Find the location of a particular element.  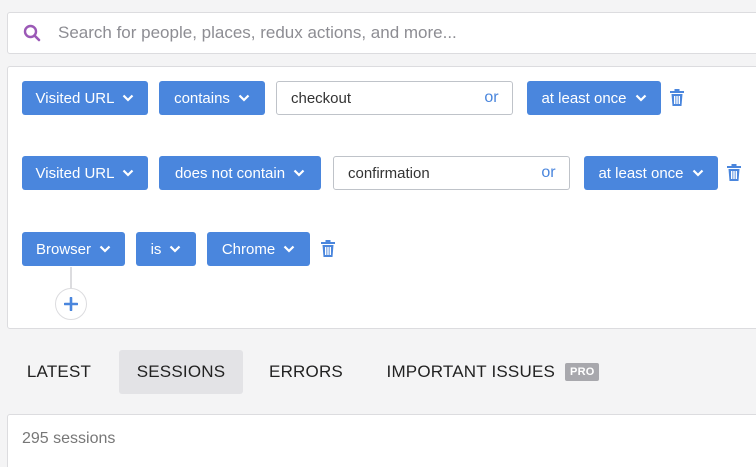

pro-badge: PRO is located at coordinates (582, 372).